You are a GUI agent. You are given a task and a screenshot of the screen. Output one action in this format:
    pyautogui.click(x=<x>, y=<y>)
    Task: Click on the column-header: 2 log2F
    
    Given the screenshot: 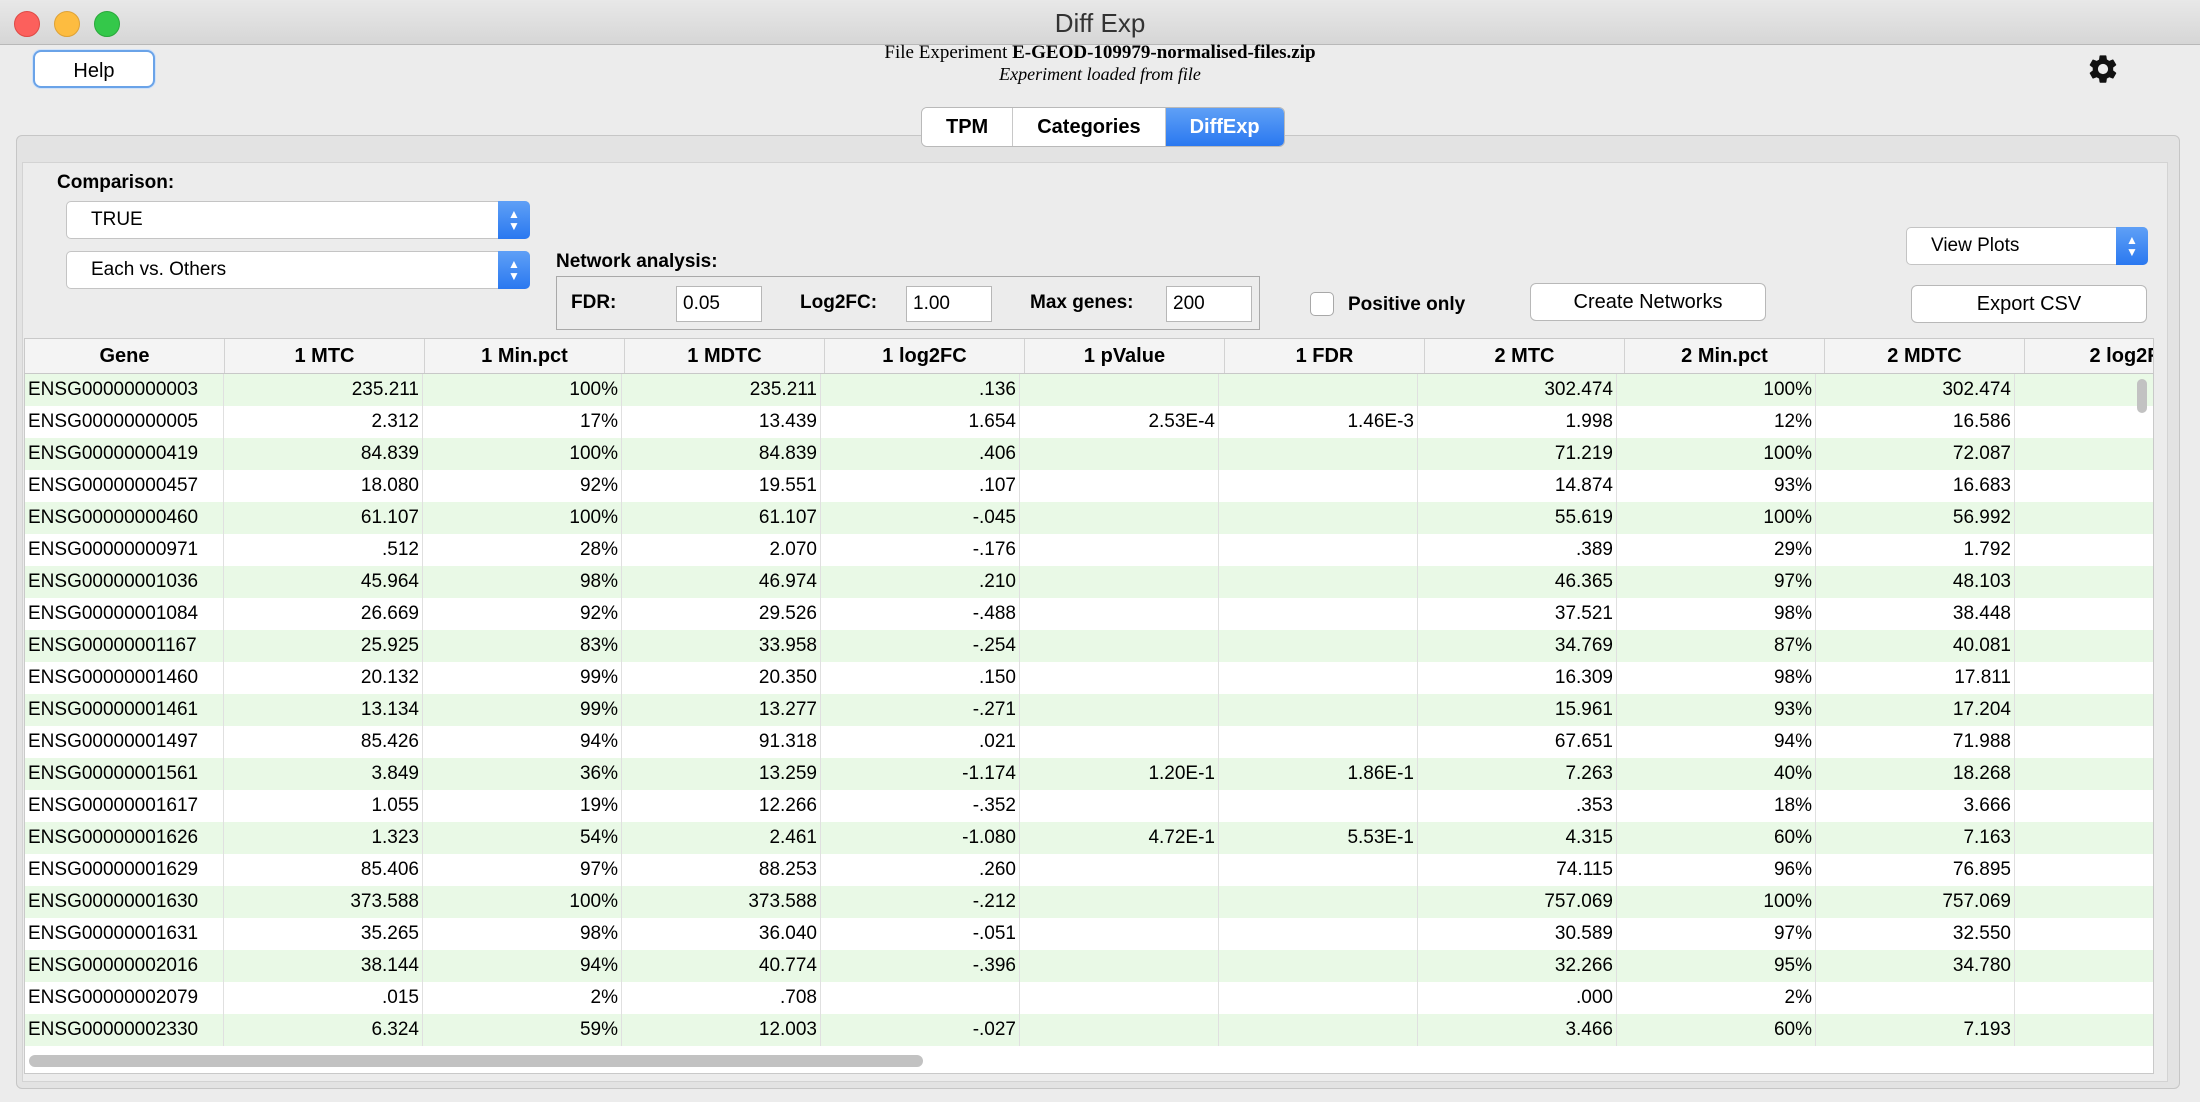 What is the action you would take?
    pyautogui.click(x=2089, y=356)
    